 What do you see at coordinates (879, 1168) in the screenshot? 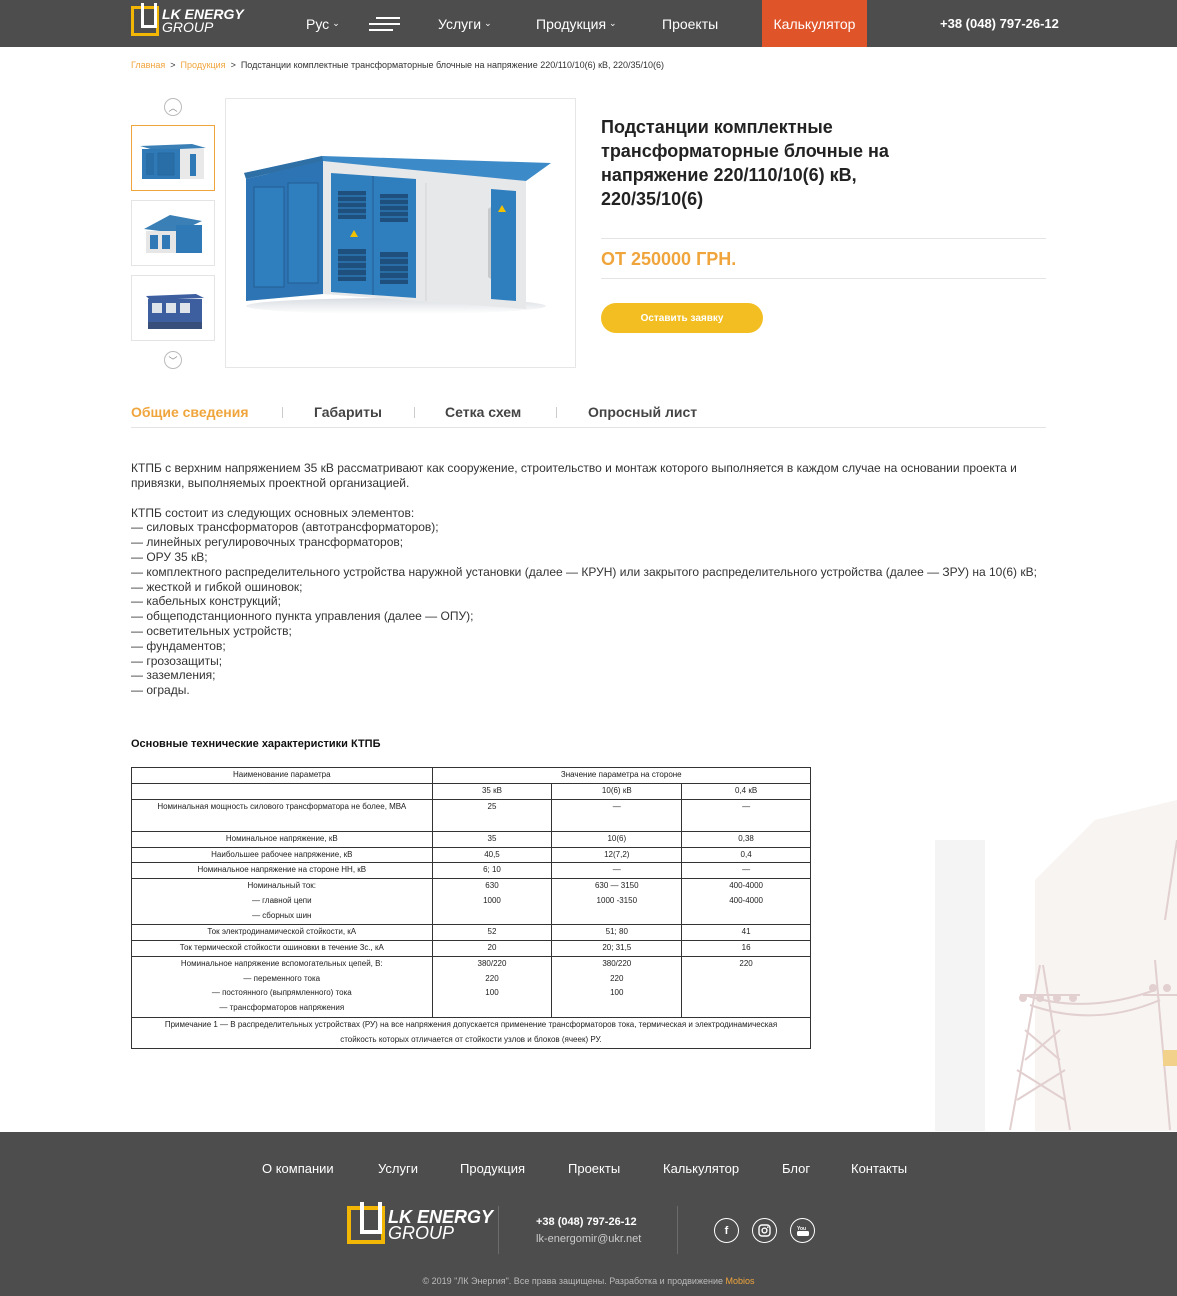
I see `footer-link-contacts: Контакты` at bounding box center [879, 1168].